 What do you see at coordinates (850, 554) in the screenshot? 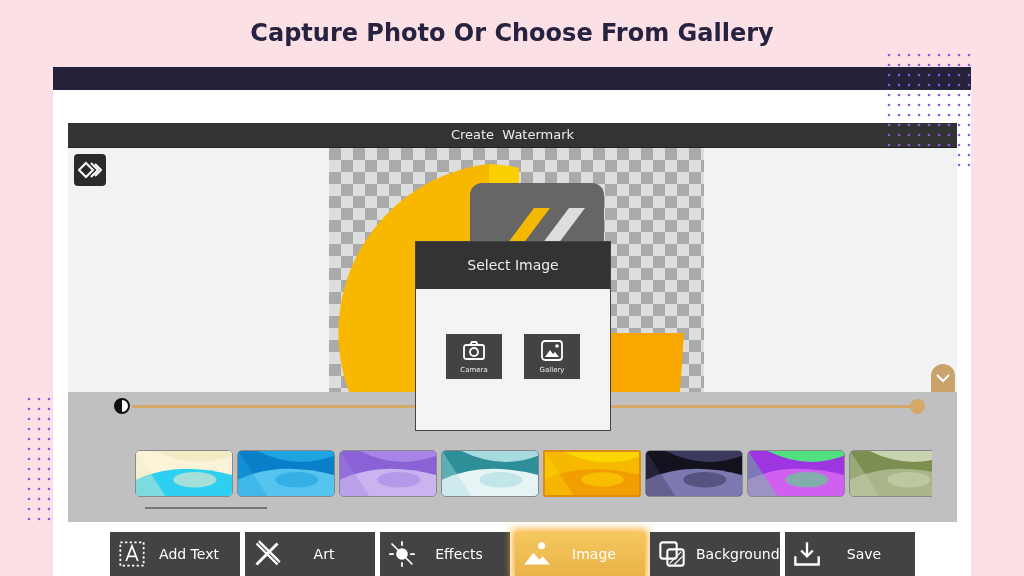
I see `tool-button: Save` at bounding box center [850, 554].